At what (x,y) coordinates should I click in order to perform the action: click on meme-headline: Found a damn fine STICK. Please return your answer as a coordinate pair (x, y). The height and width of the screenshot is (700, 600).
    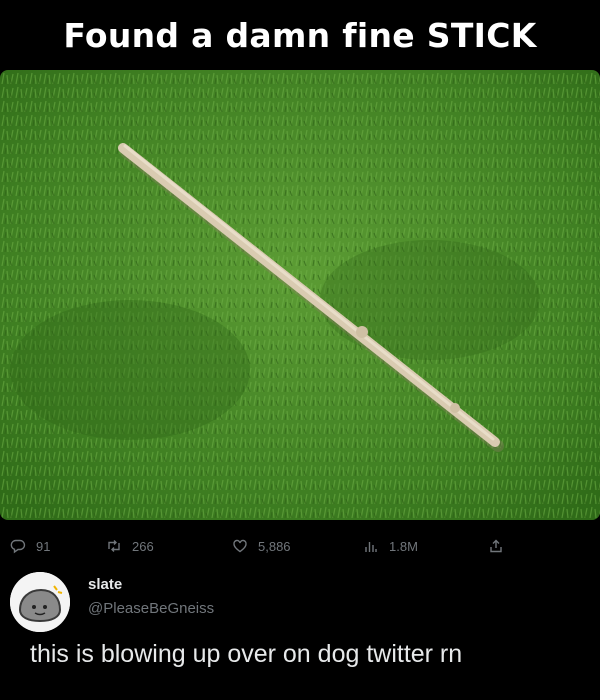
    Looking at the image, I should click on (300, 35).